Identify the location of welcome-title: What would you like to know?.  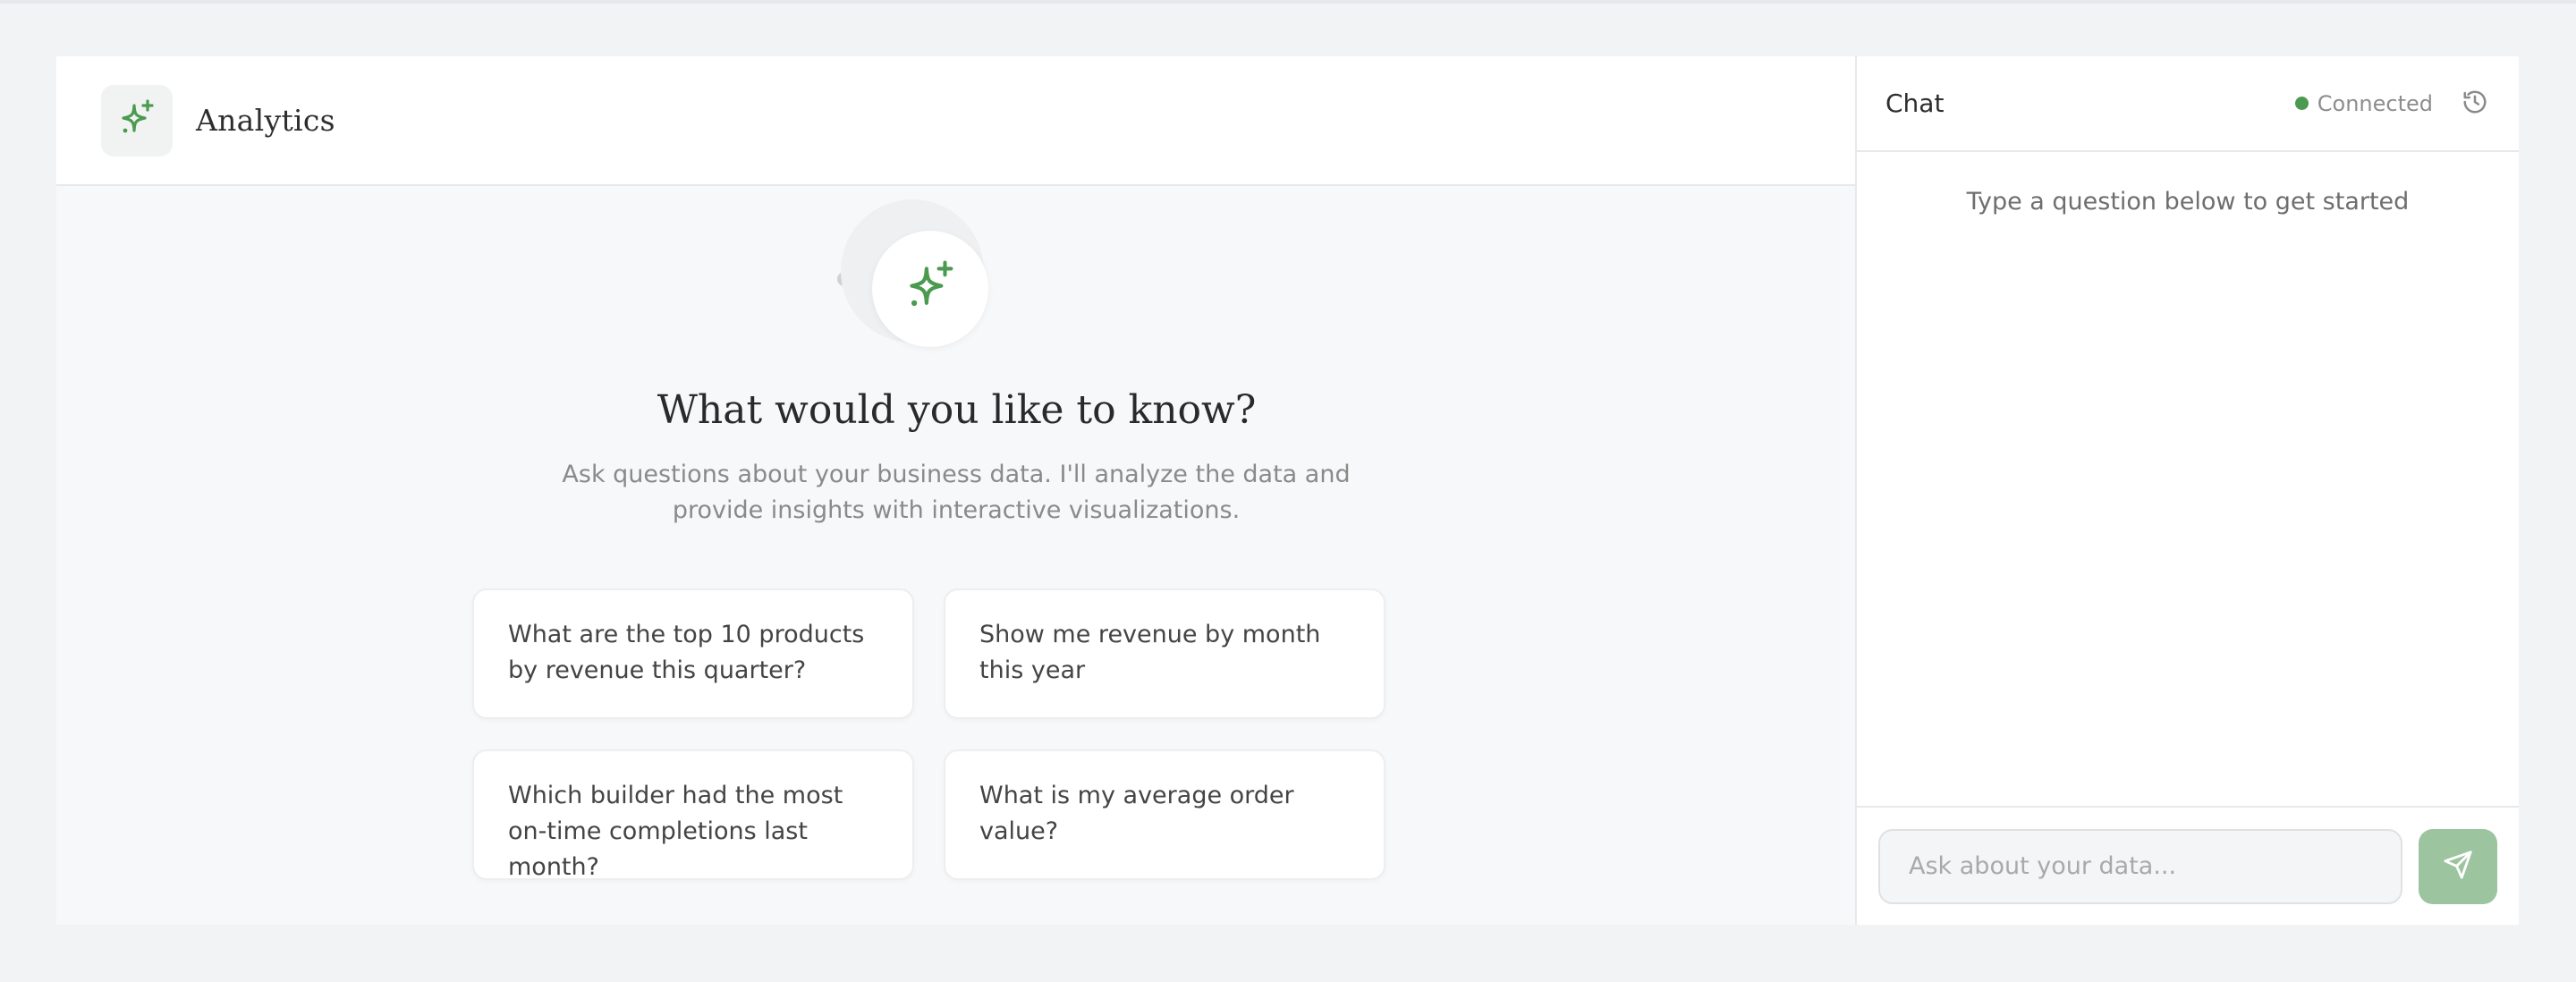
(957, 410).